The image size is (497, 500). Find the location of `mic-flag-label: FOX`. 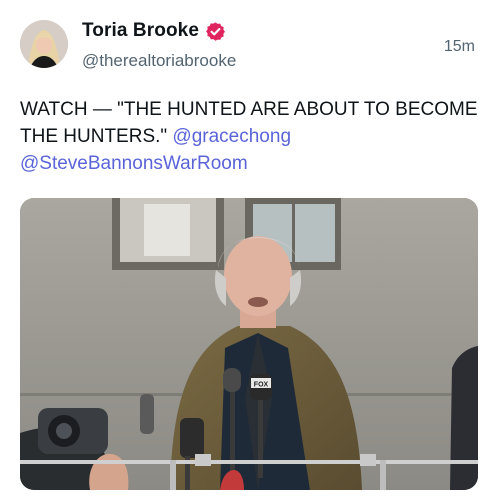

mic-flag-label: FOX is located at coordinates (261, 385).